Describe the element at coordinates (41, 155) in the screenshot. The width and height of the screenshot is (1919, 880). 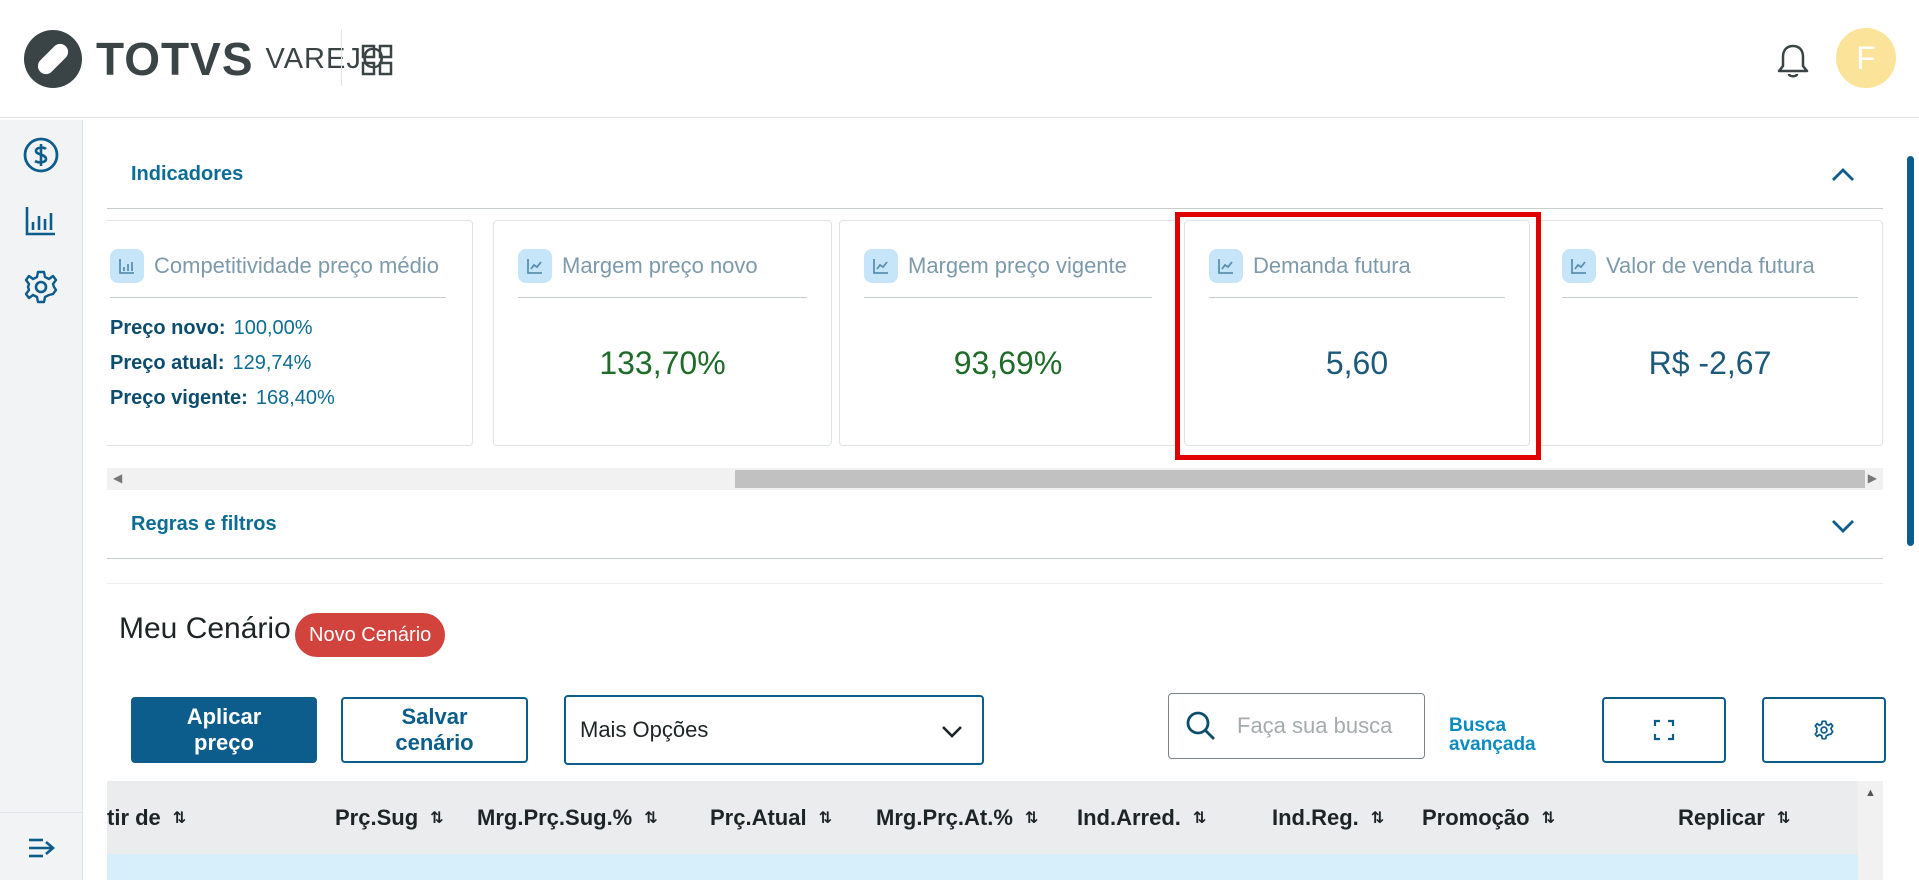
I see `dollar-icon` at that location.